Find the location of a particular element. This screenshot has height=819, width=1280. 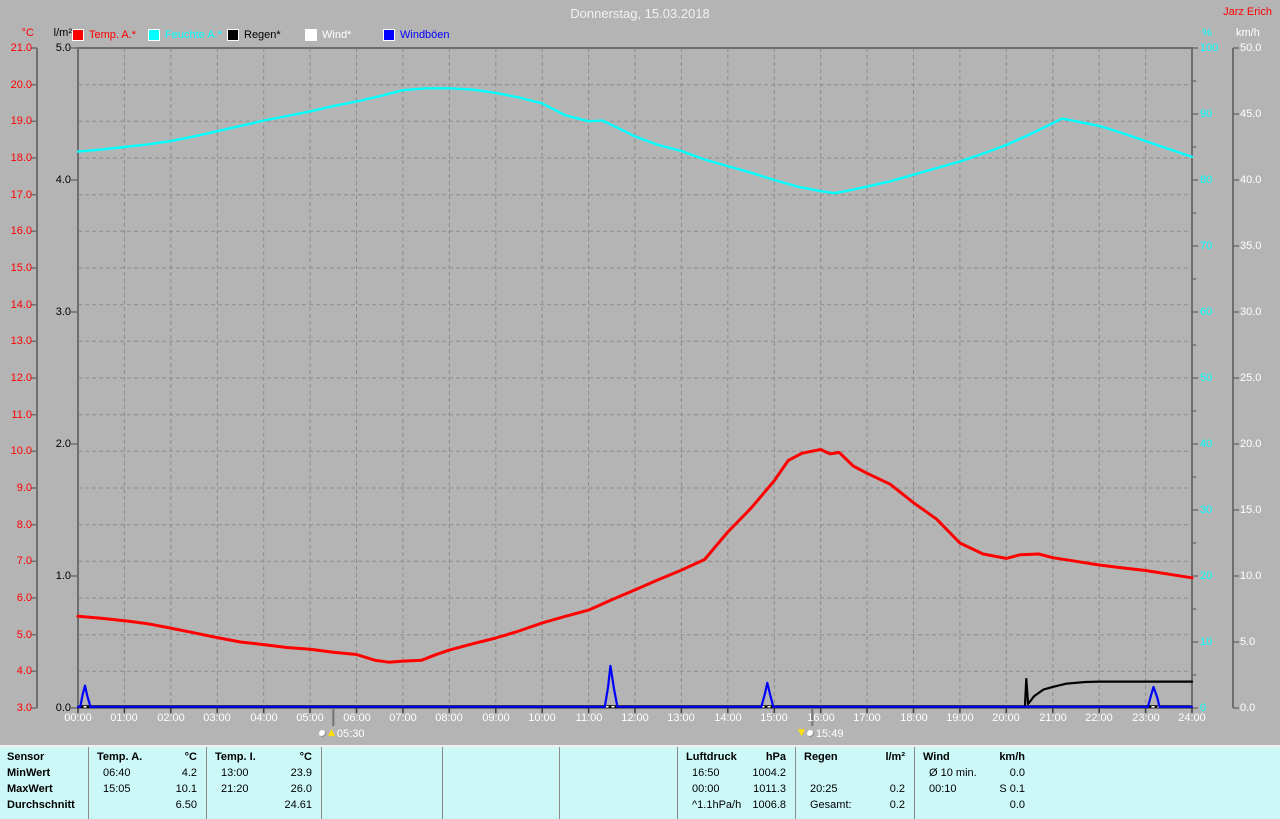

time-tick-label: 16:00 is located at coordinates (821, 718).